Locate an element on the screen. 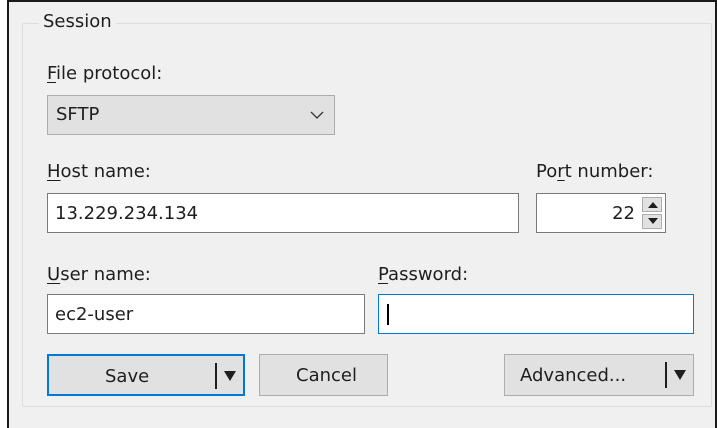 The image size is (717, 428). port-number-value: 22 is located at coordinates (623, 213).